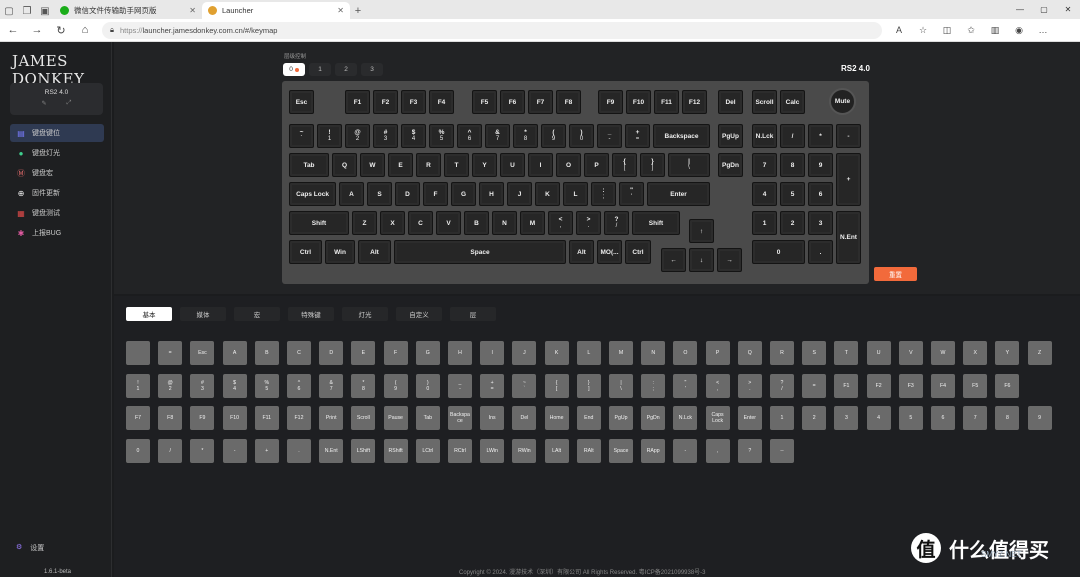  What do you see at coordinates (170, 418) in the screenshot?
I see `palette-key: F8` at bounding box center [170, 418].